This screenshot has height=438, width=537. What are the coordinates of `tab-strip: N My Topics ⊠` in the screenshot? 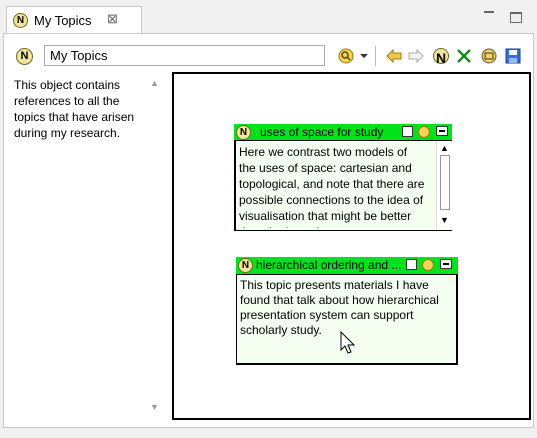 It's located at (268, 17).